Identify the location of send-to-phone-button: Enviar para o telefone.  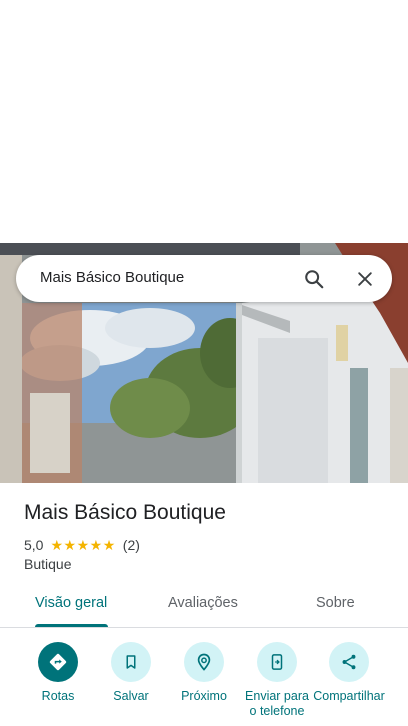
(277, 680).